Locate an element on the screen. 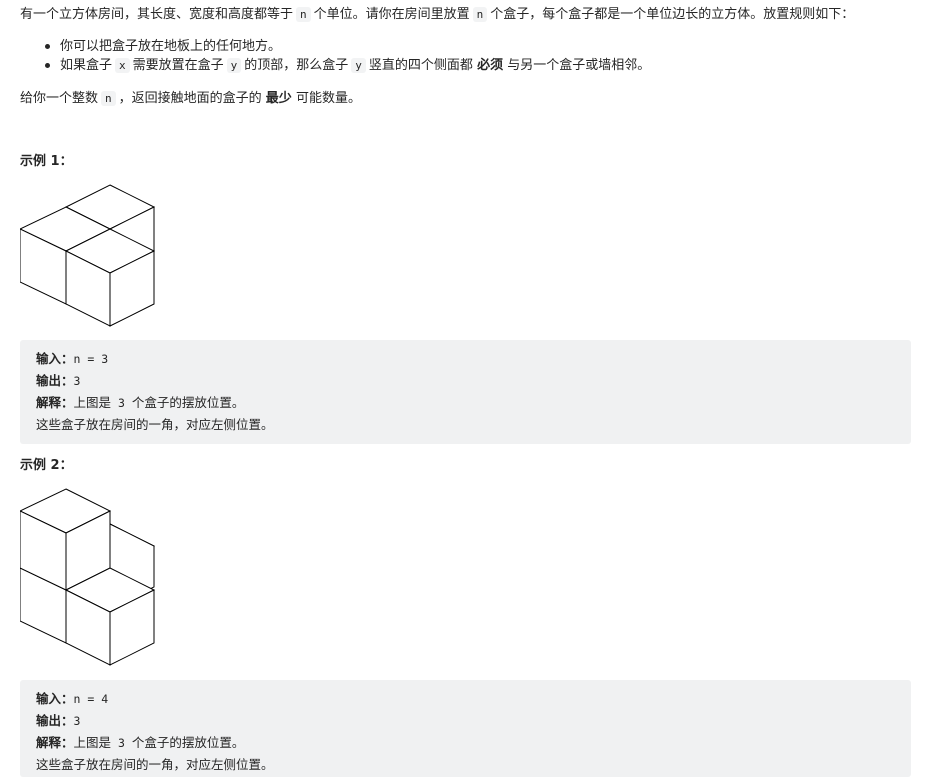 The image size is (931, 777). intro-text-1: 有一个立方体房间，其长度、宽度和高度都等于 is located at coordinates (157, 14).